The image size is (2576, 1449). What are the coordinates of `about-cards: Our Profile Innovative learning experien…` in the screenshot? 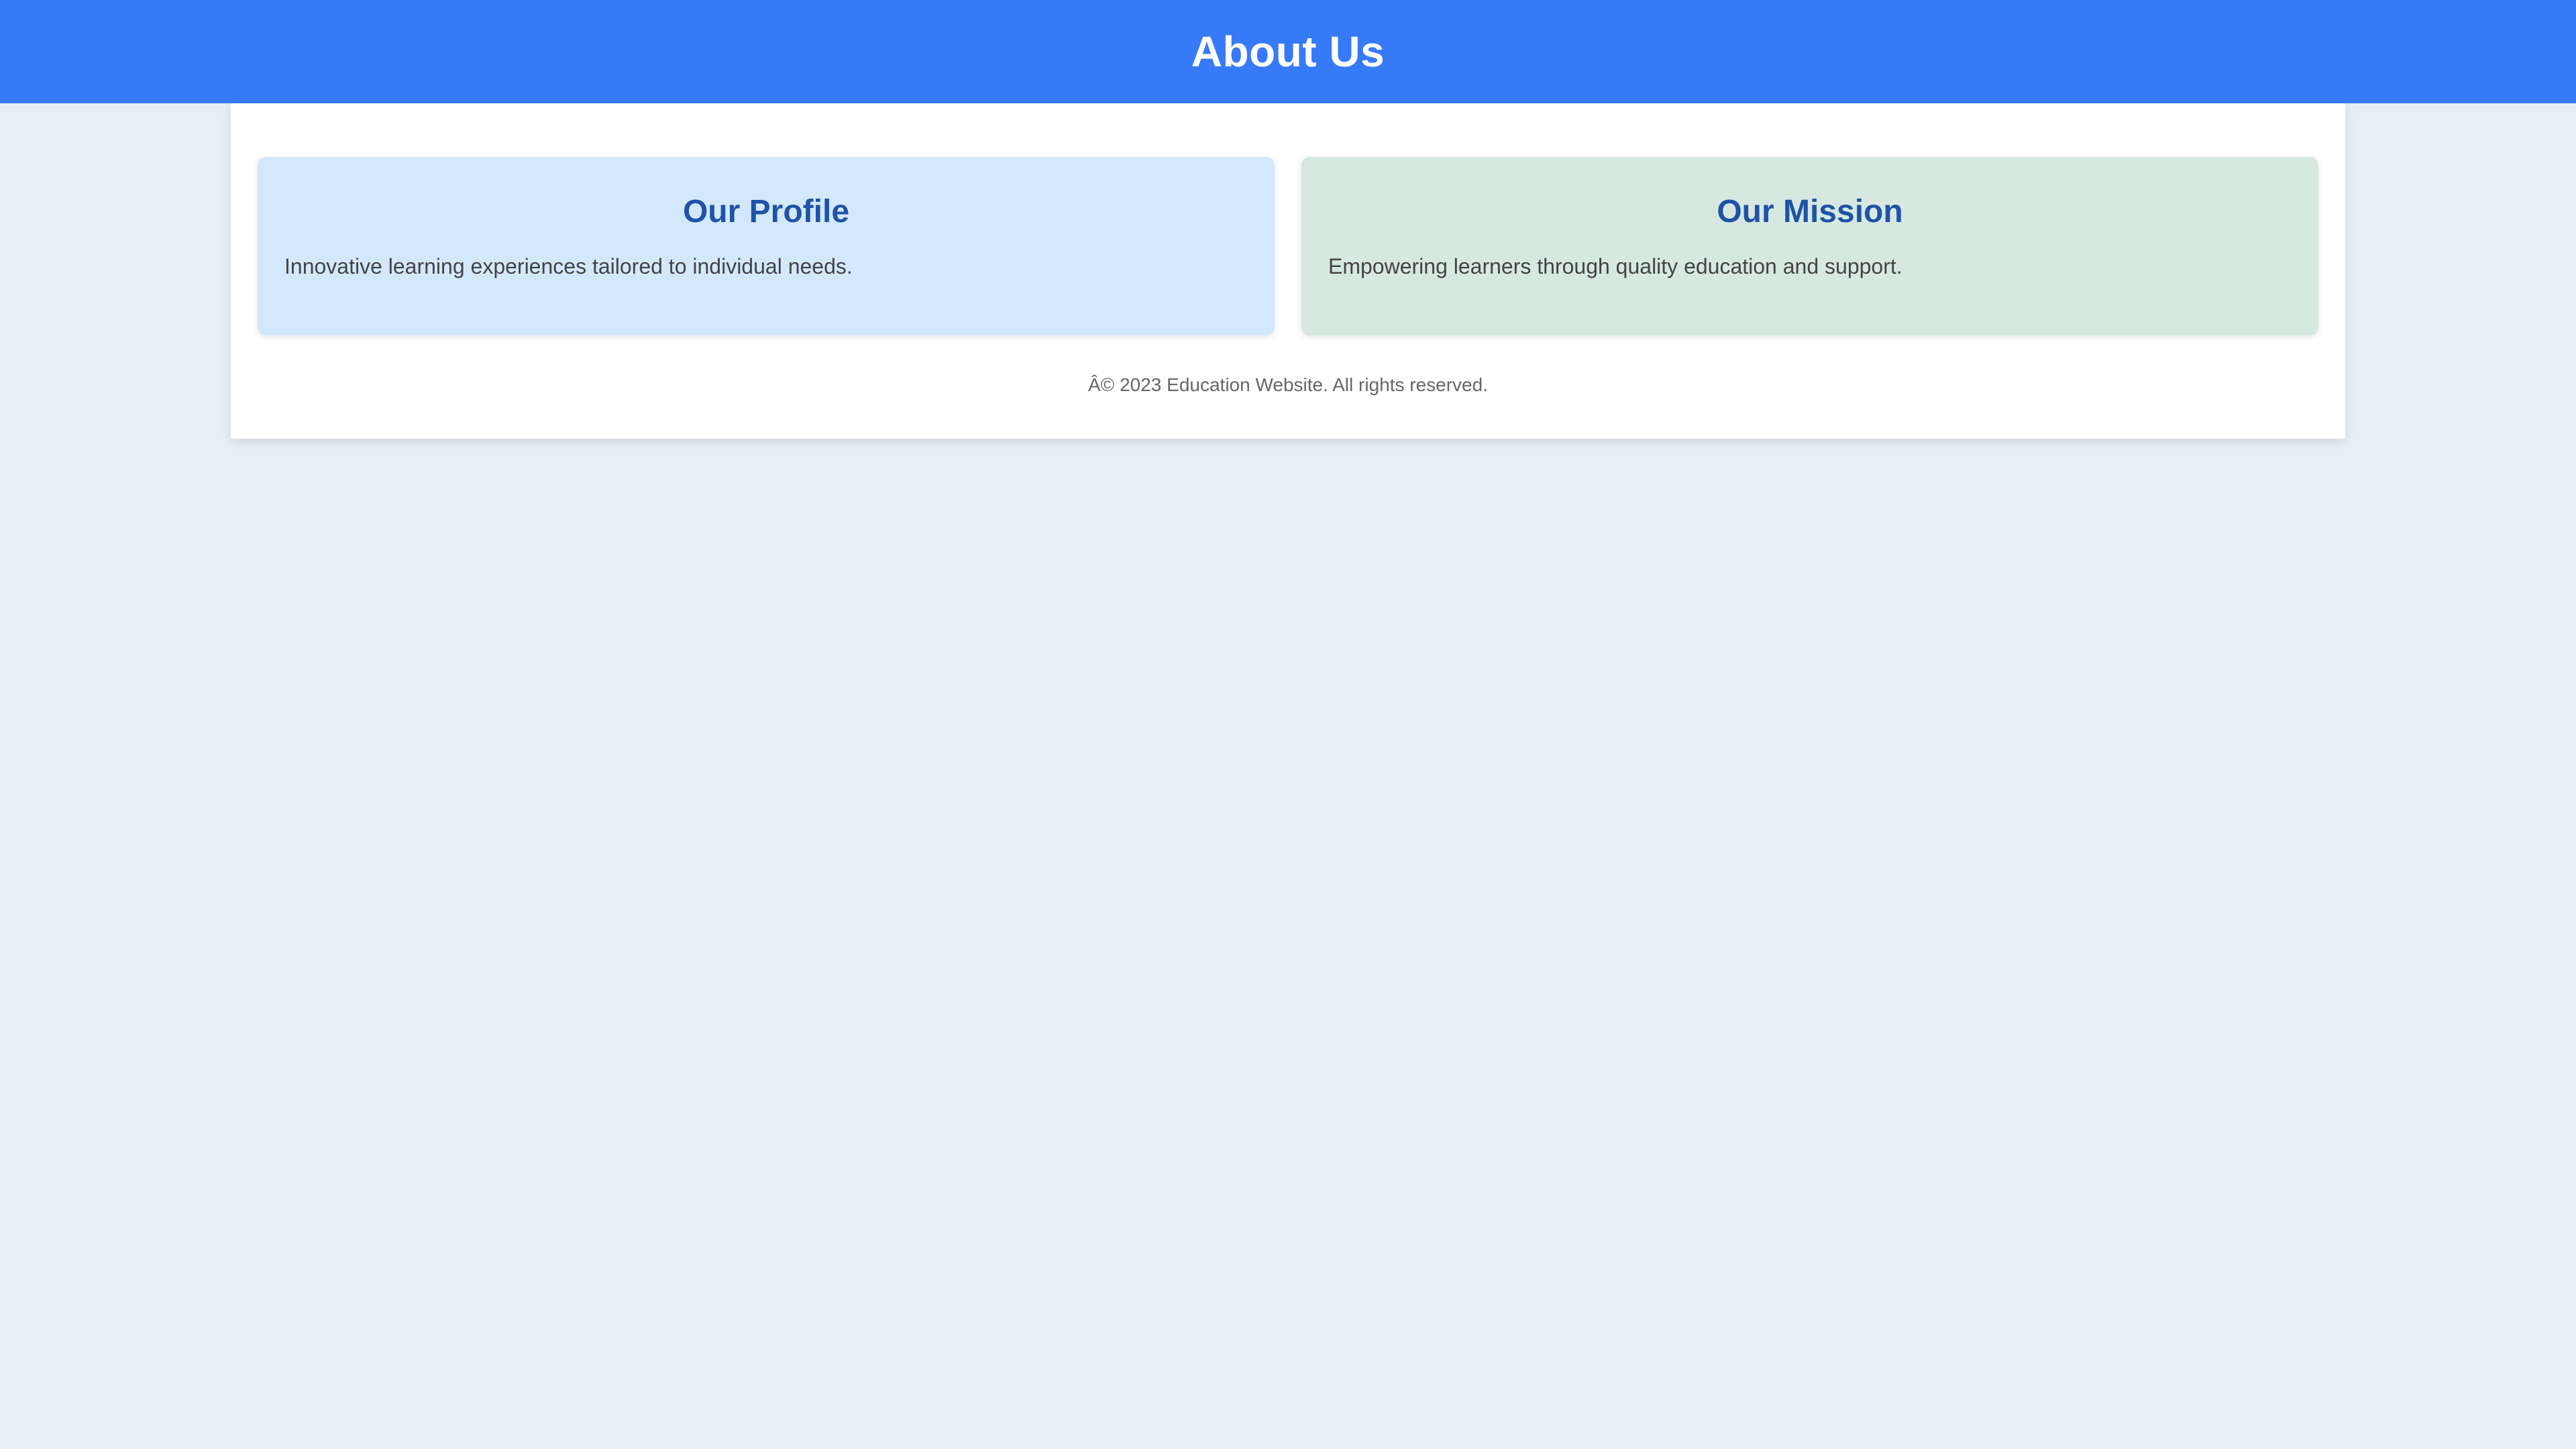 It's located at (1288, 246).